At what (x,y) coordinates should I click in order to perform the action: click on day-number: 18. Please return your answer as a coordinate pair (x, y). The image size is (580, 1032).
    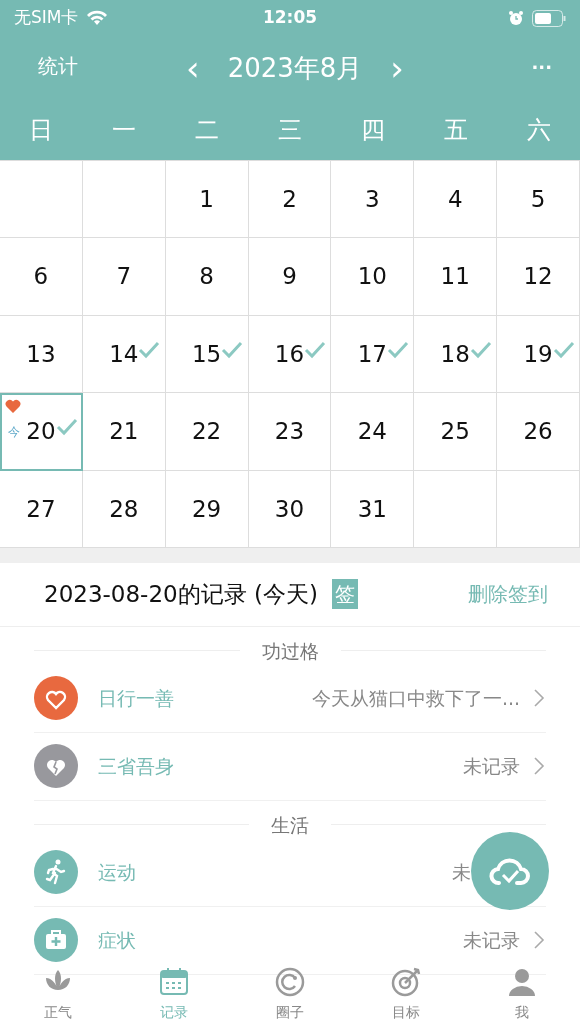
    Looking at the image, I should click on (455, 353).